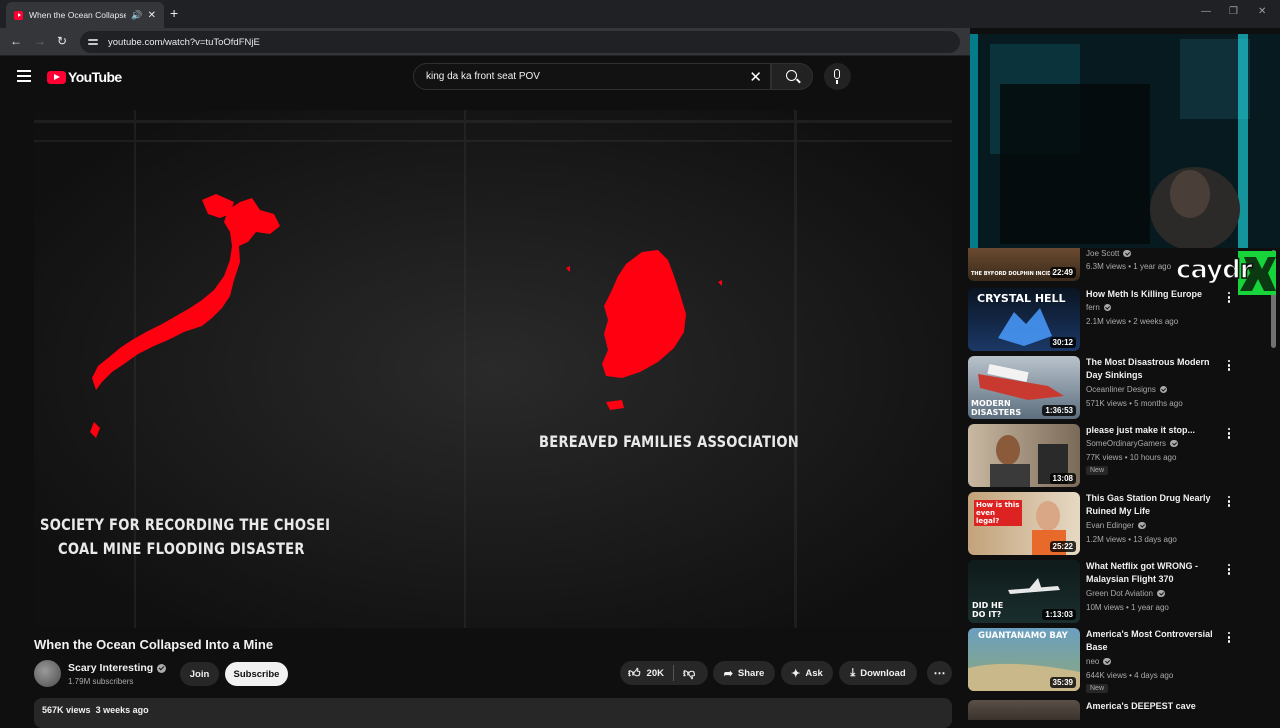 This screenshot has height=728, width=1280. I want to click on like-button: 👍︎ 20K, so click(646, 673).